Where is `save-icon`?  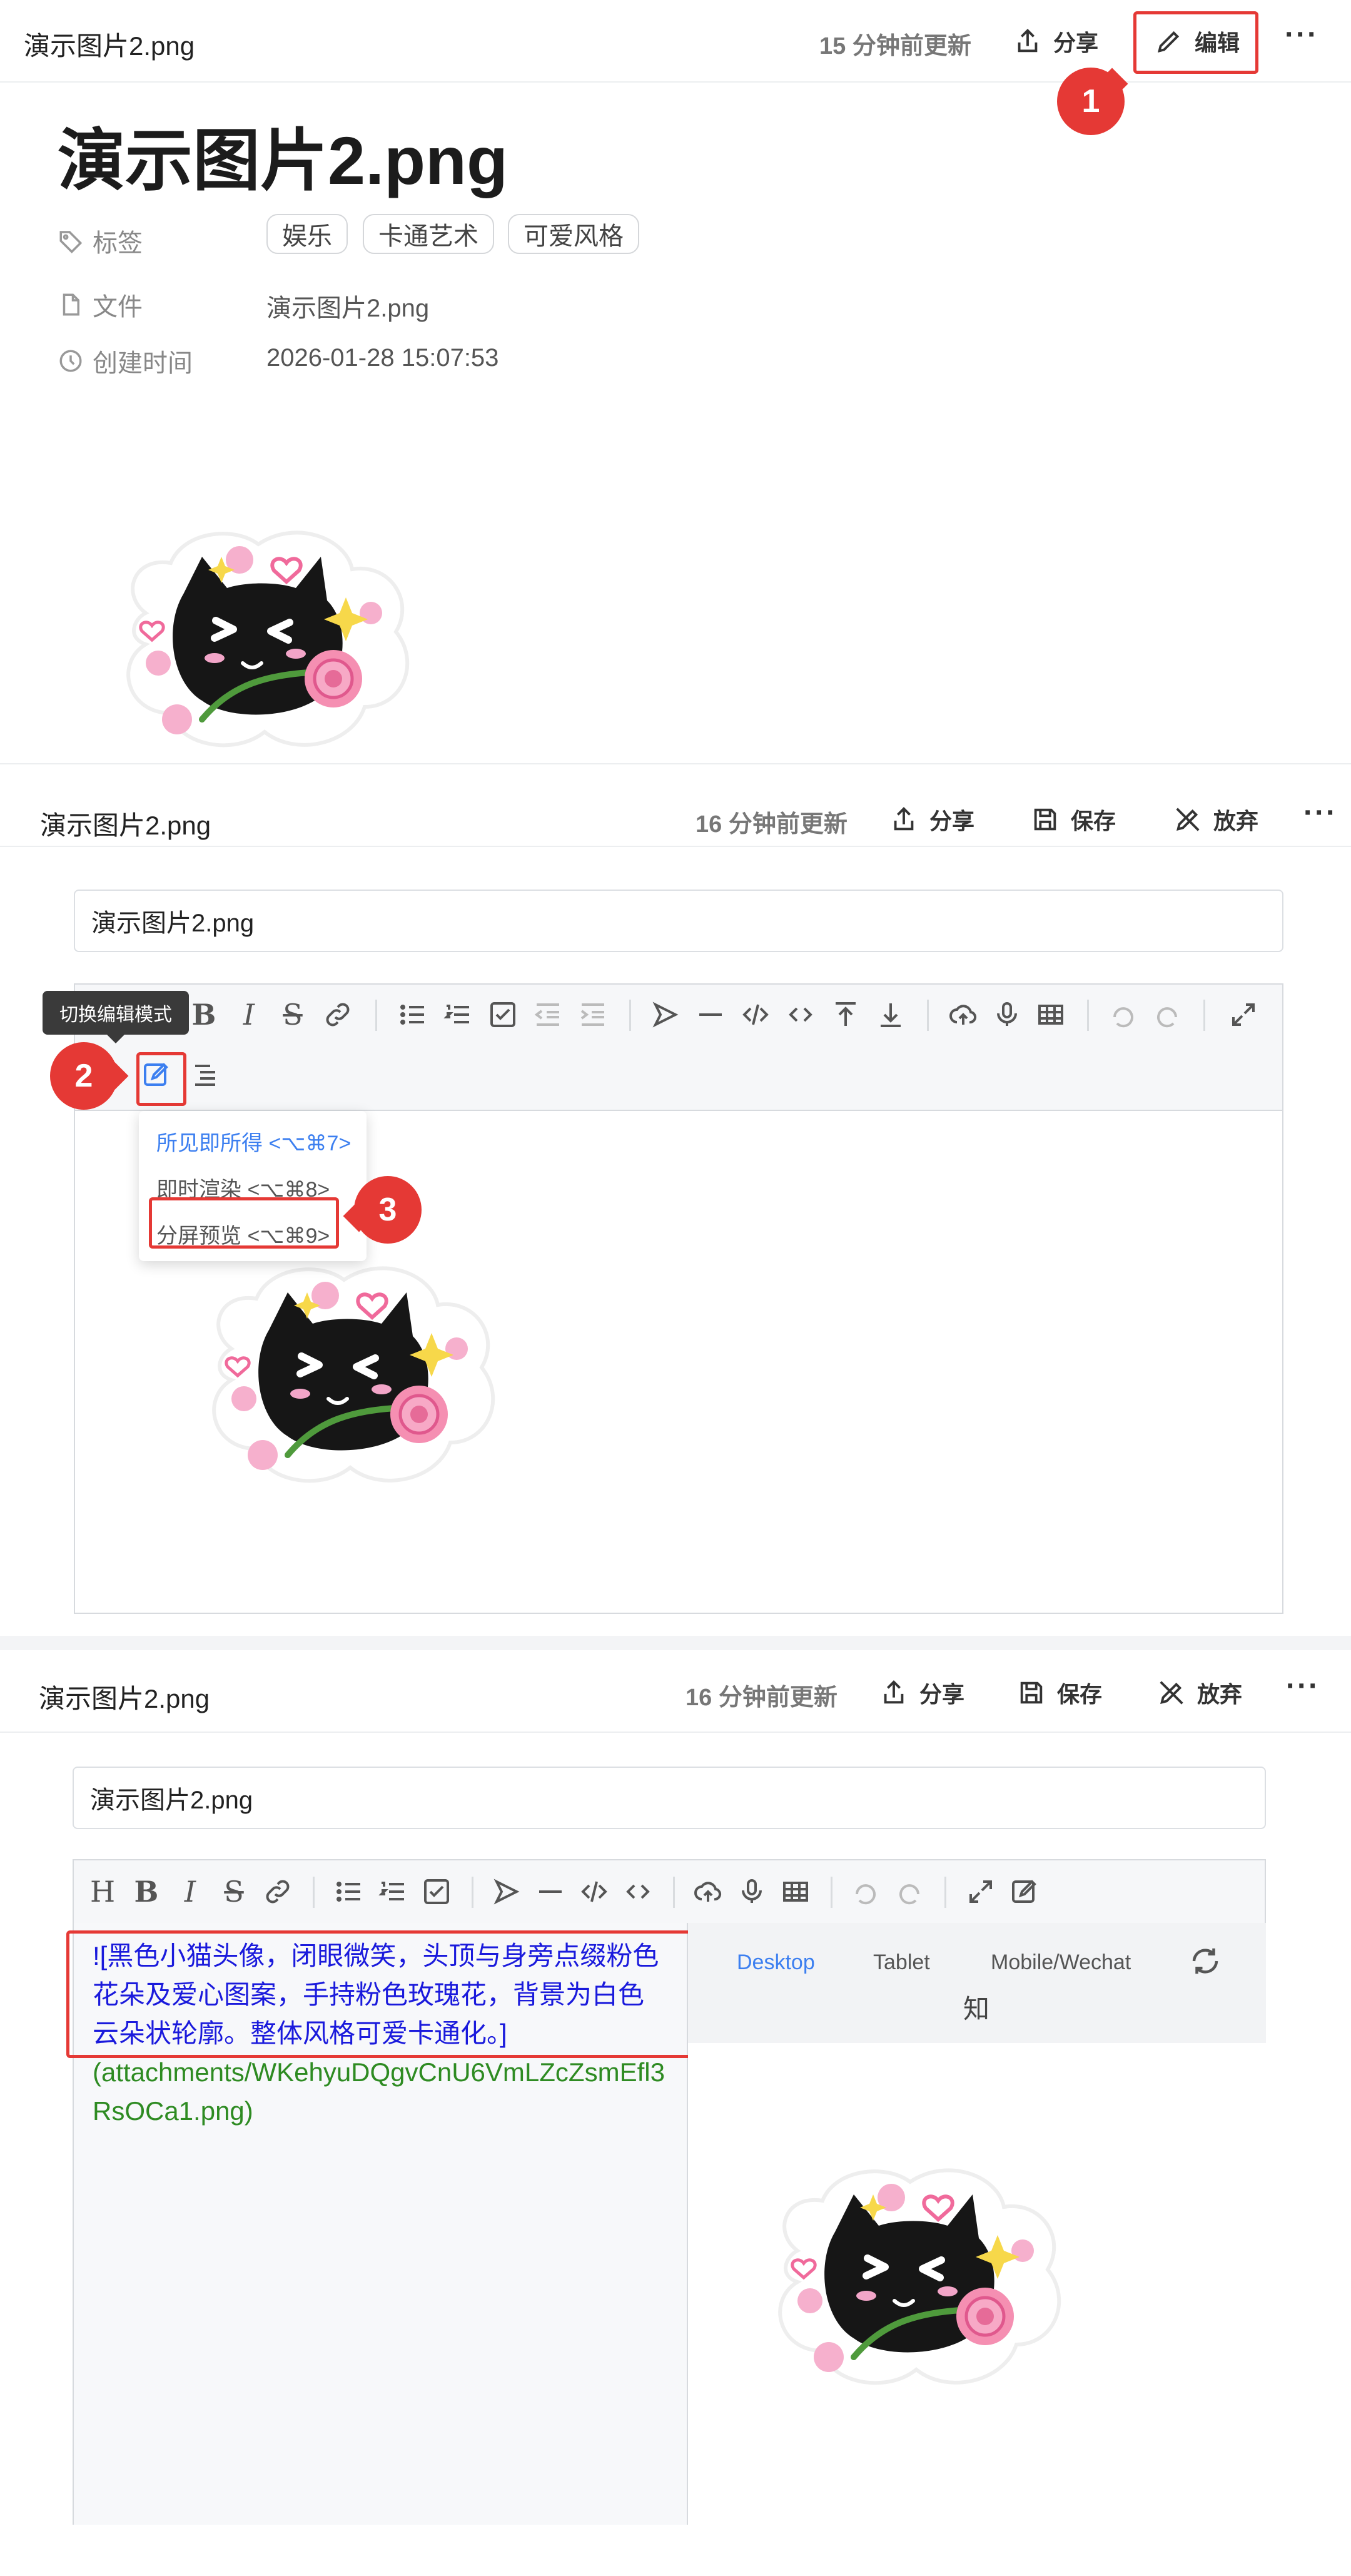 save-icon is located at coordinates (1045, 819).